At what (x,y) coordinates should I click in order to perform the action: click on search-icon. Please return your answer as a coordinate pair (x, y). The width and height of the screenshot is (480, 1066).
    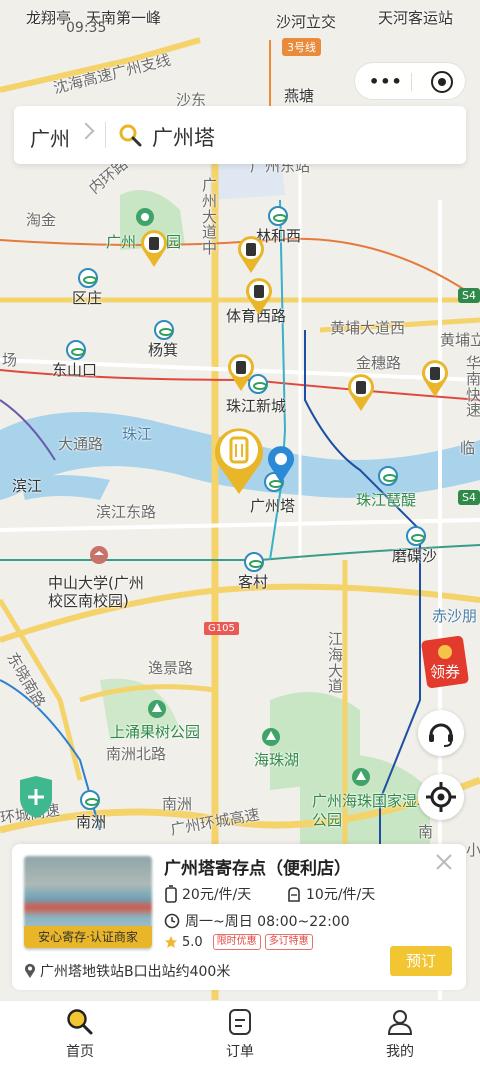
    Looking at the image, I should click on (130, 135).